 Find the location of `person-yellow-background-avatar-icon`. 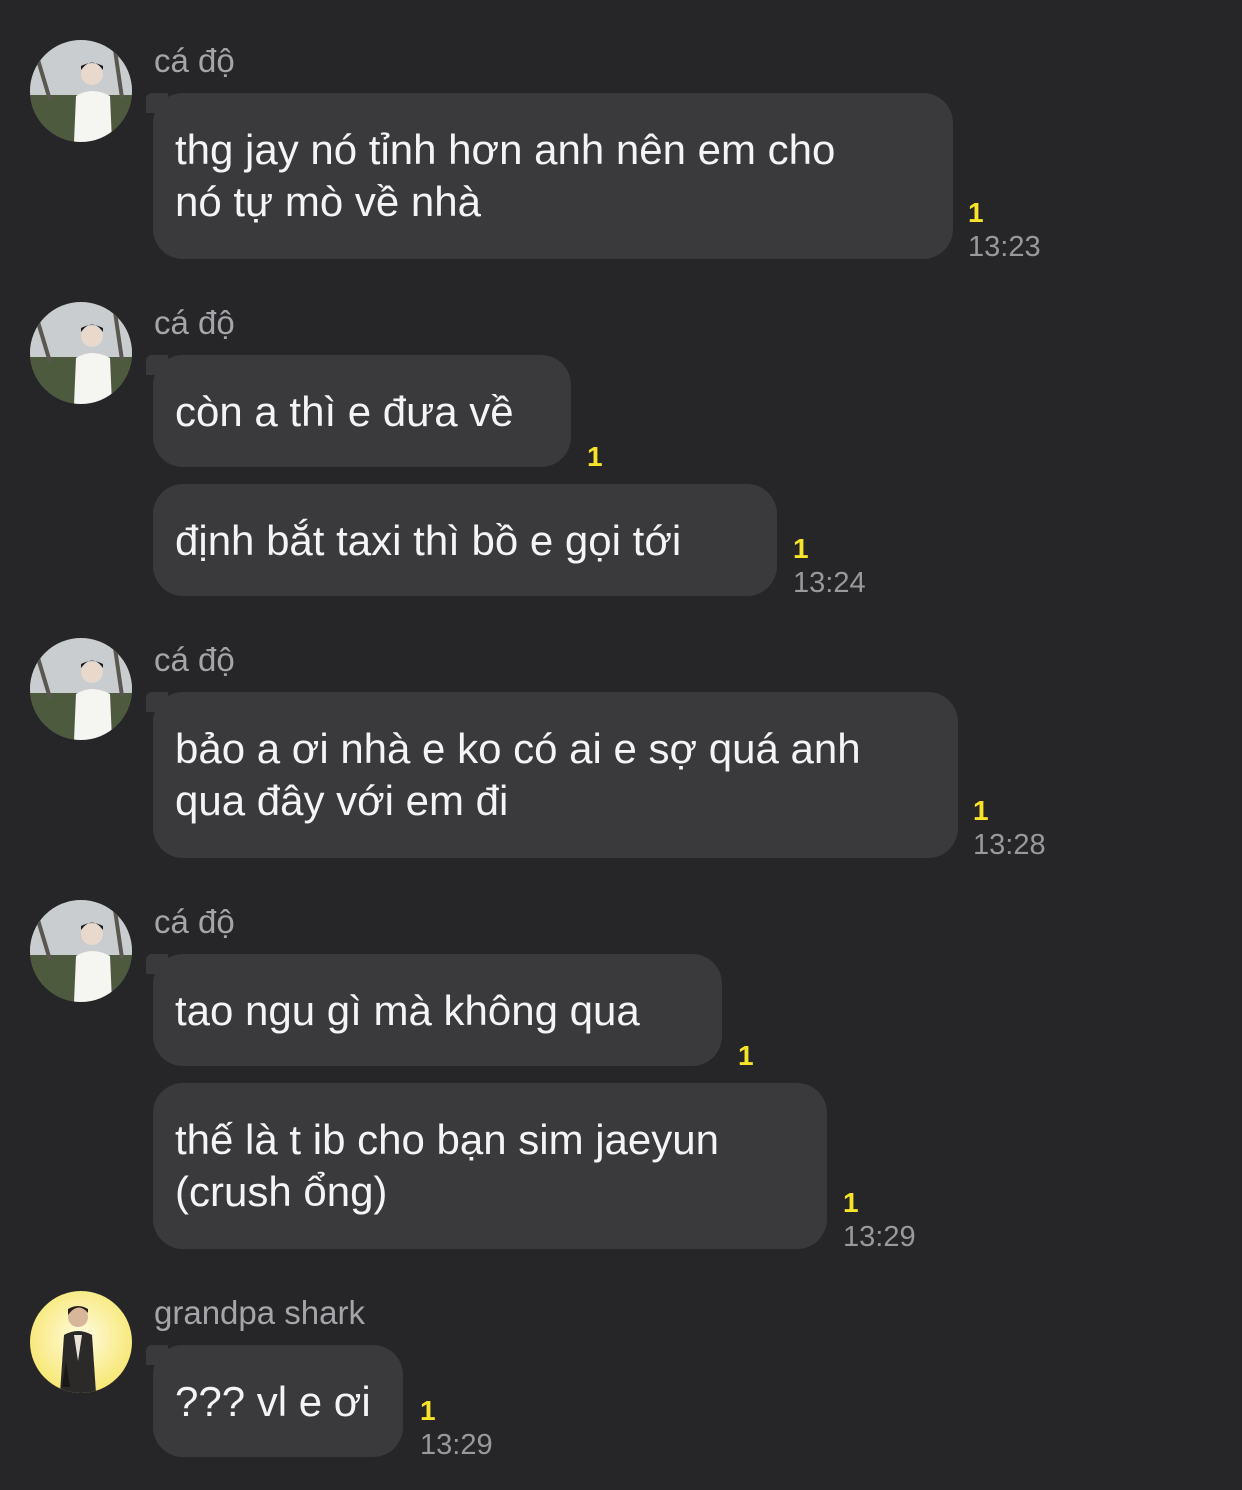

person-yellow-background-avatar-icon is located at coordinates (81, 1342).